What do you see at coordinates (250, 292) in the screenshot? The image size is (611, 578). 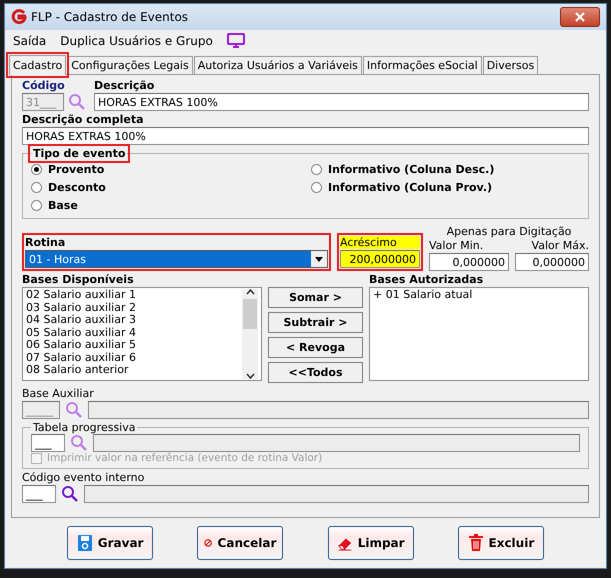 I see `scroll-up-icon` at bounding box center [250, 292].